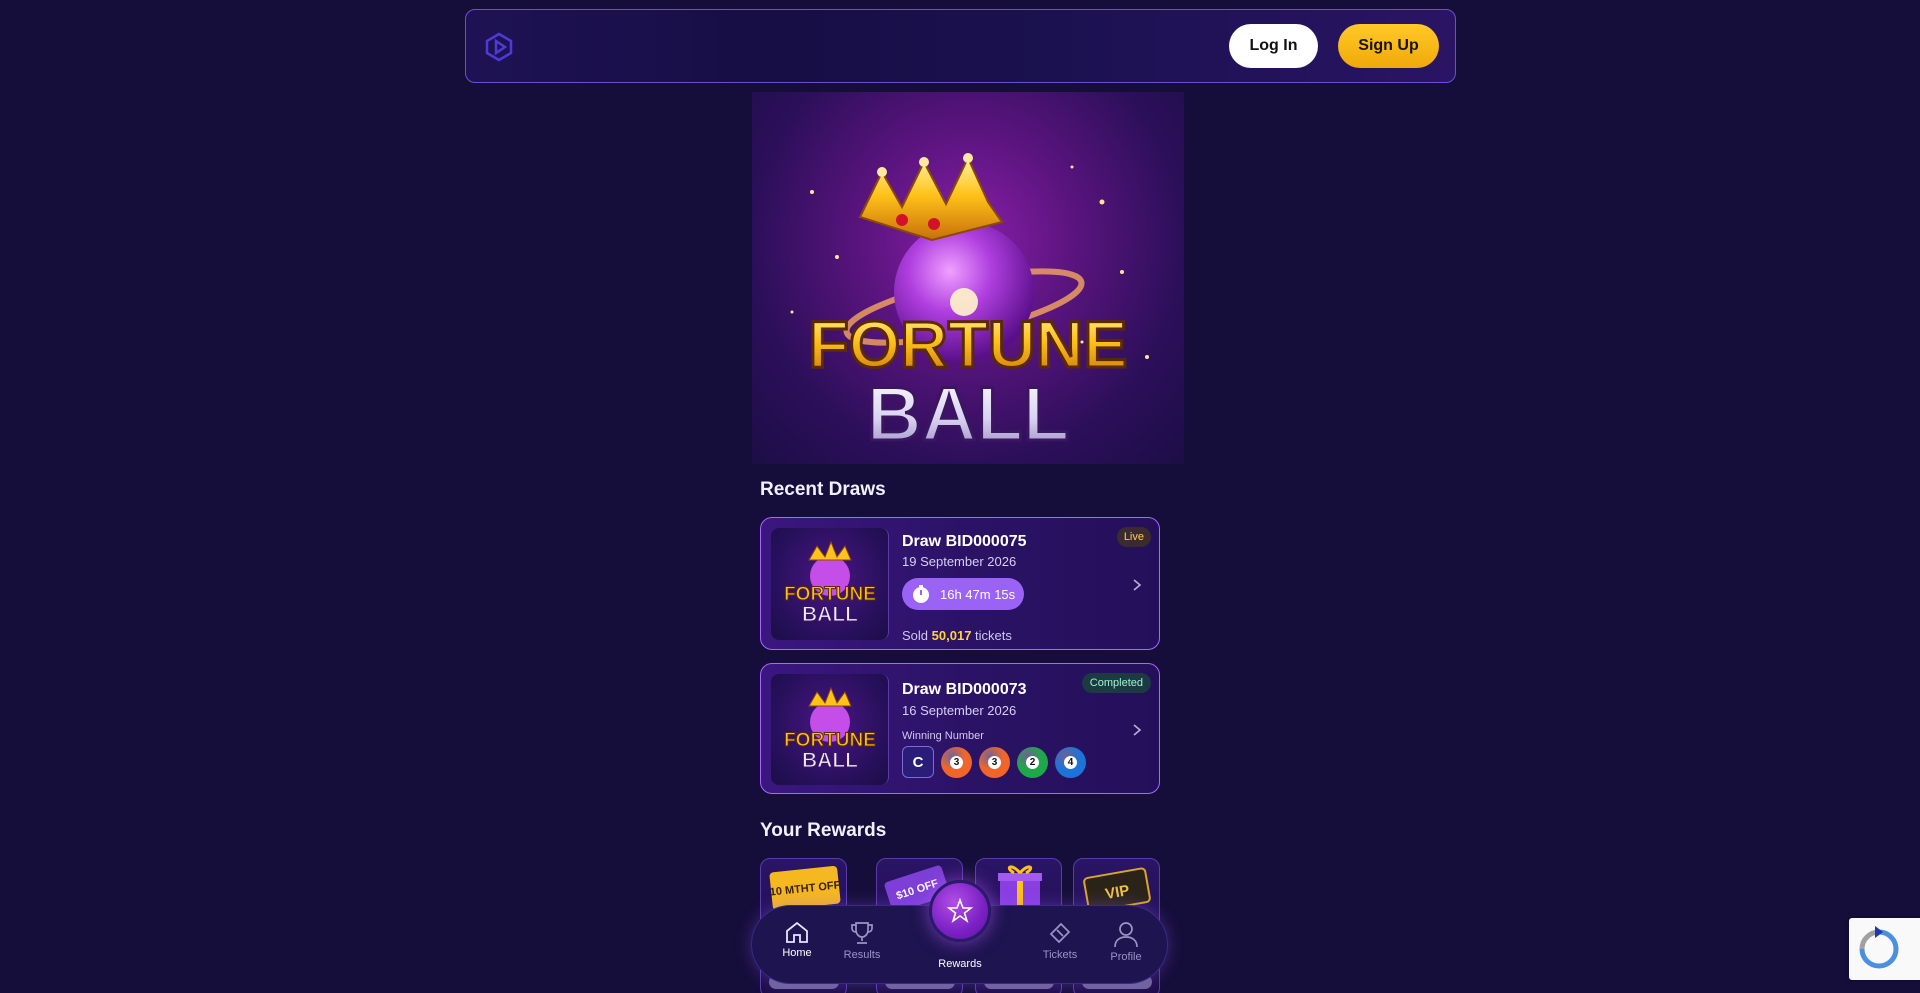  What do you see at coordinates (931, 197) in the screenshot?
I see `crown` at bounding box center [931, 197].